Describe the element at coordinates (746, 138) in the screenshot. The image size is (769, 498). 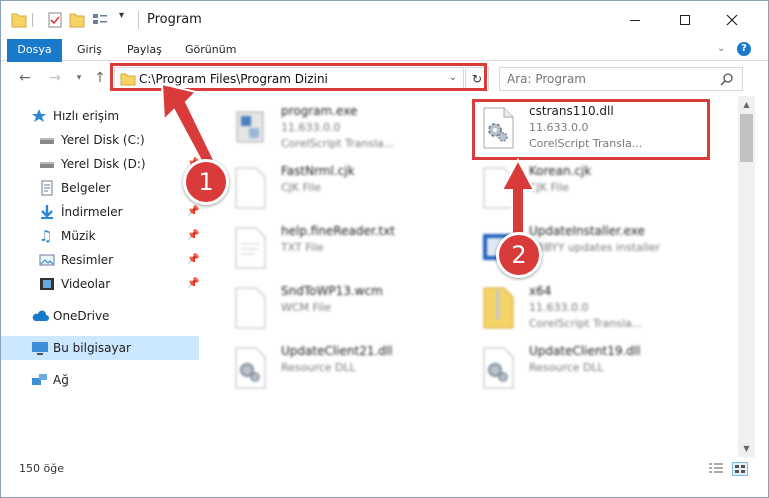
I see `scroll-thumb` at that location.